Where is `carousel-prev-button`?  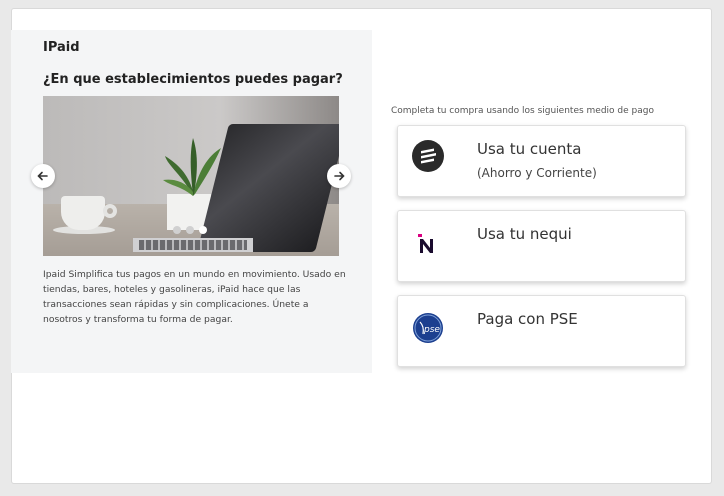 carousel-prev-button is located at coordinates (43, 176).